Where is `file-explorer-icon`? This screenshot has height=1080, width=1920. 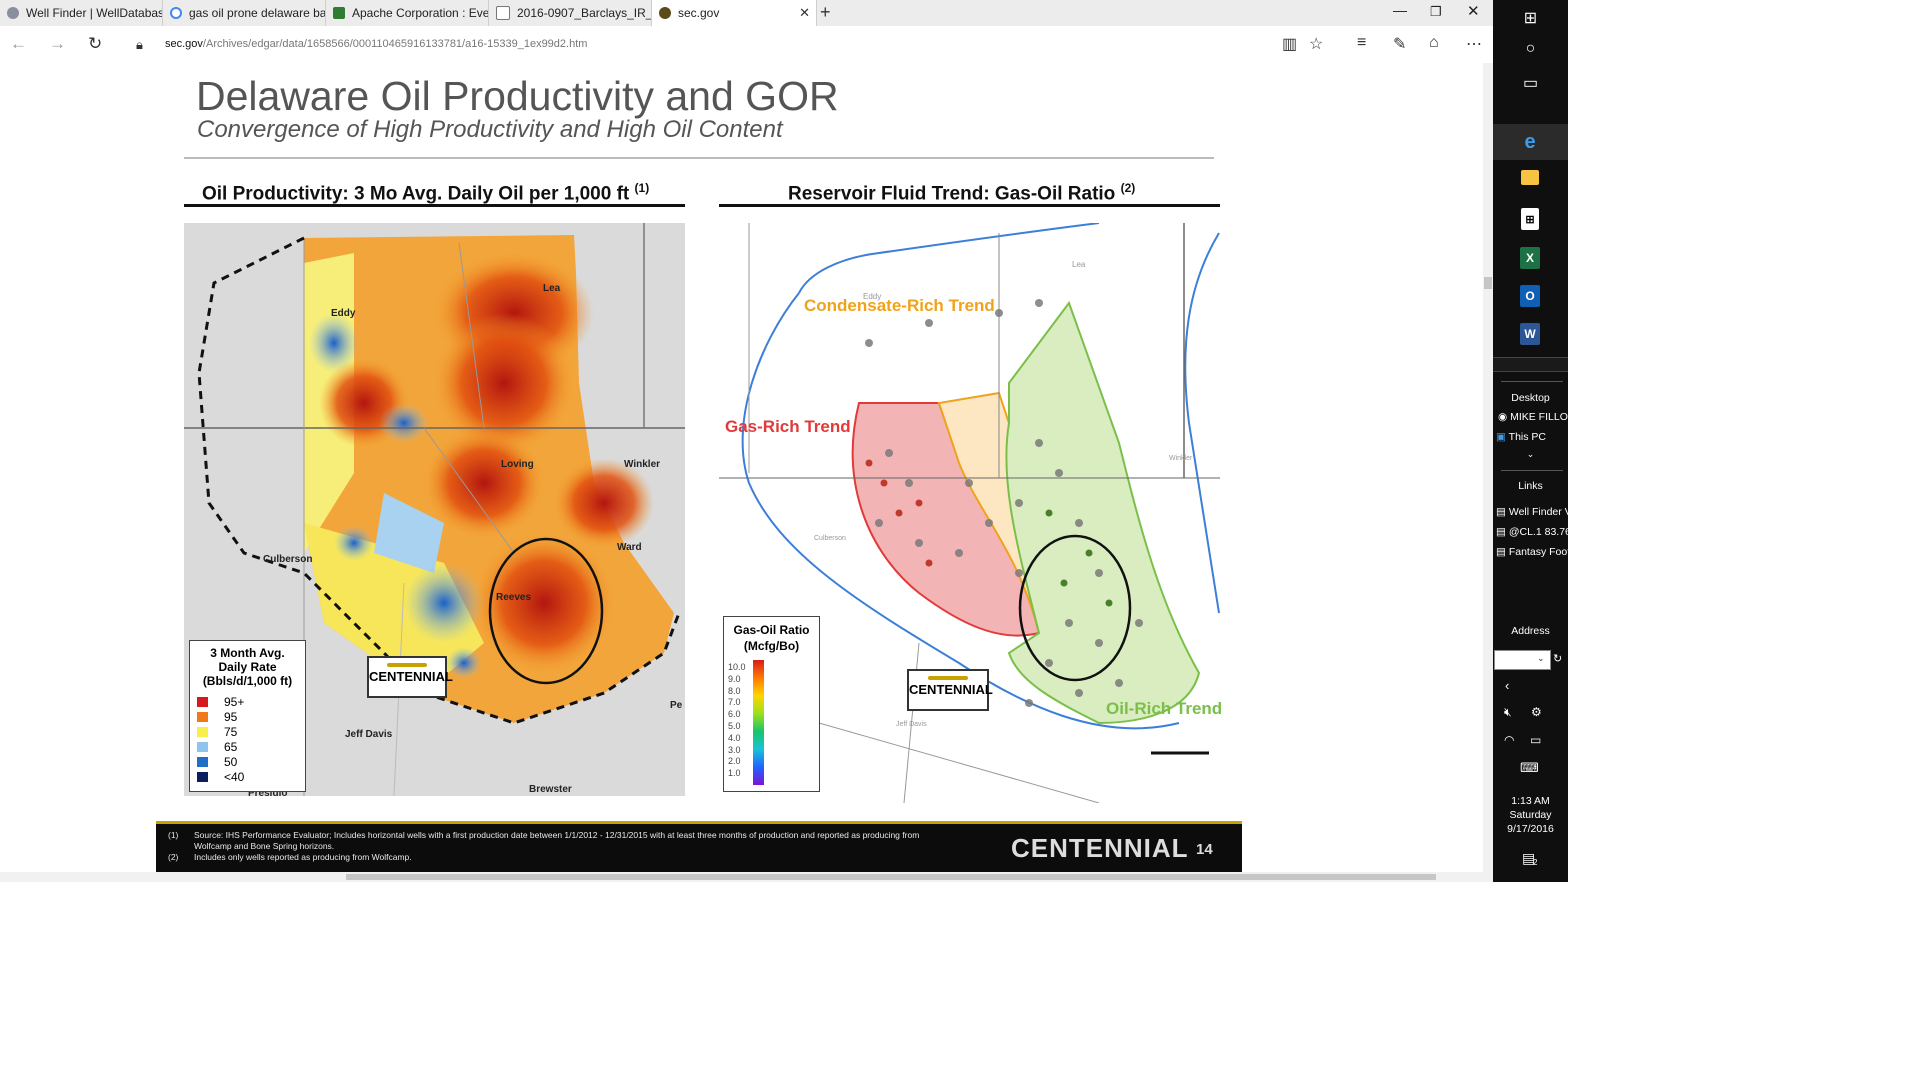
file-explorer-icon is located at coordinates (1530, 177).